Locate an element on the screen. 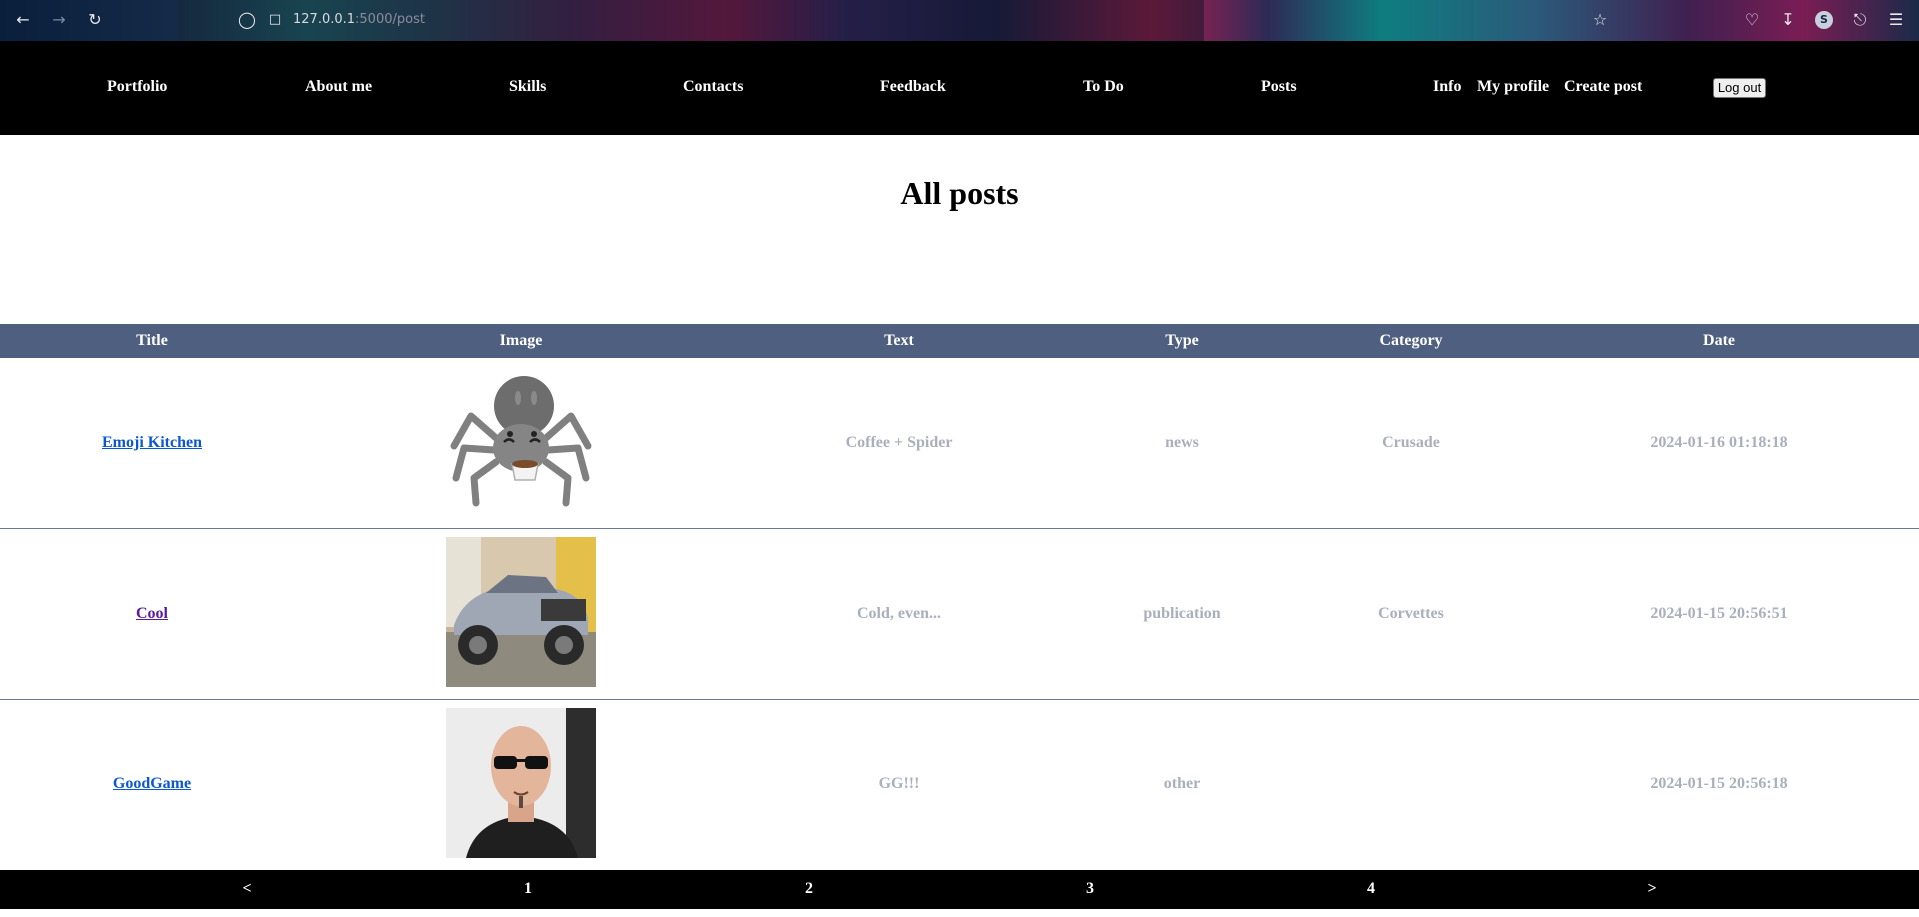 Image resolution: width=1919 pixels, height=917 pixels. url-path: :5000/post is located at coordinates (390, 19).